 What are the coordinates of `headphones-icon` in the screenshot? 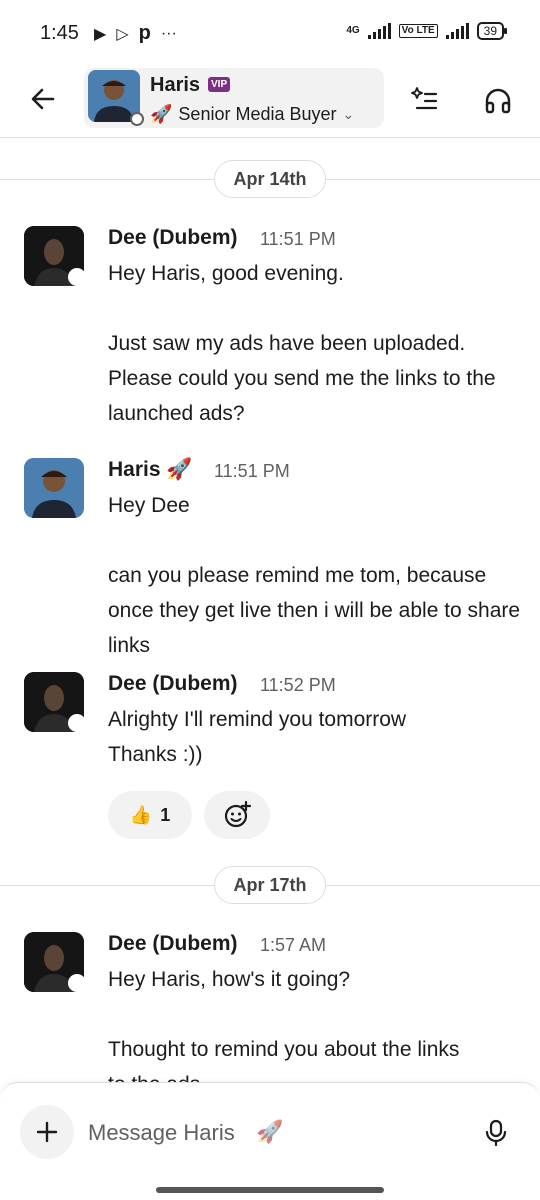 It's located at (498, 101).